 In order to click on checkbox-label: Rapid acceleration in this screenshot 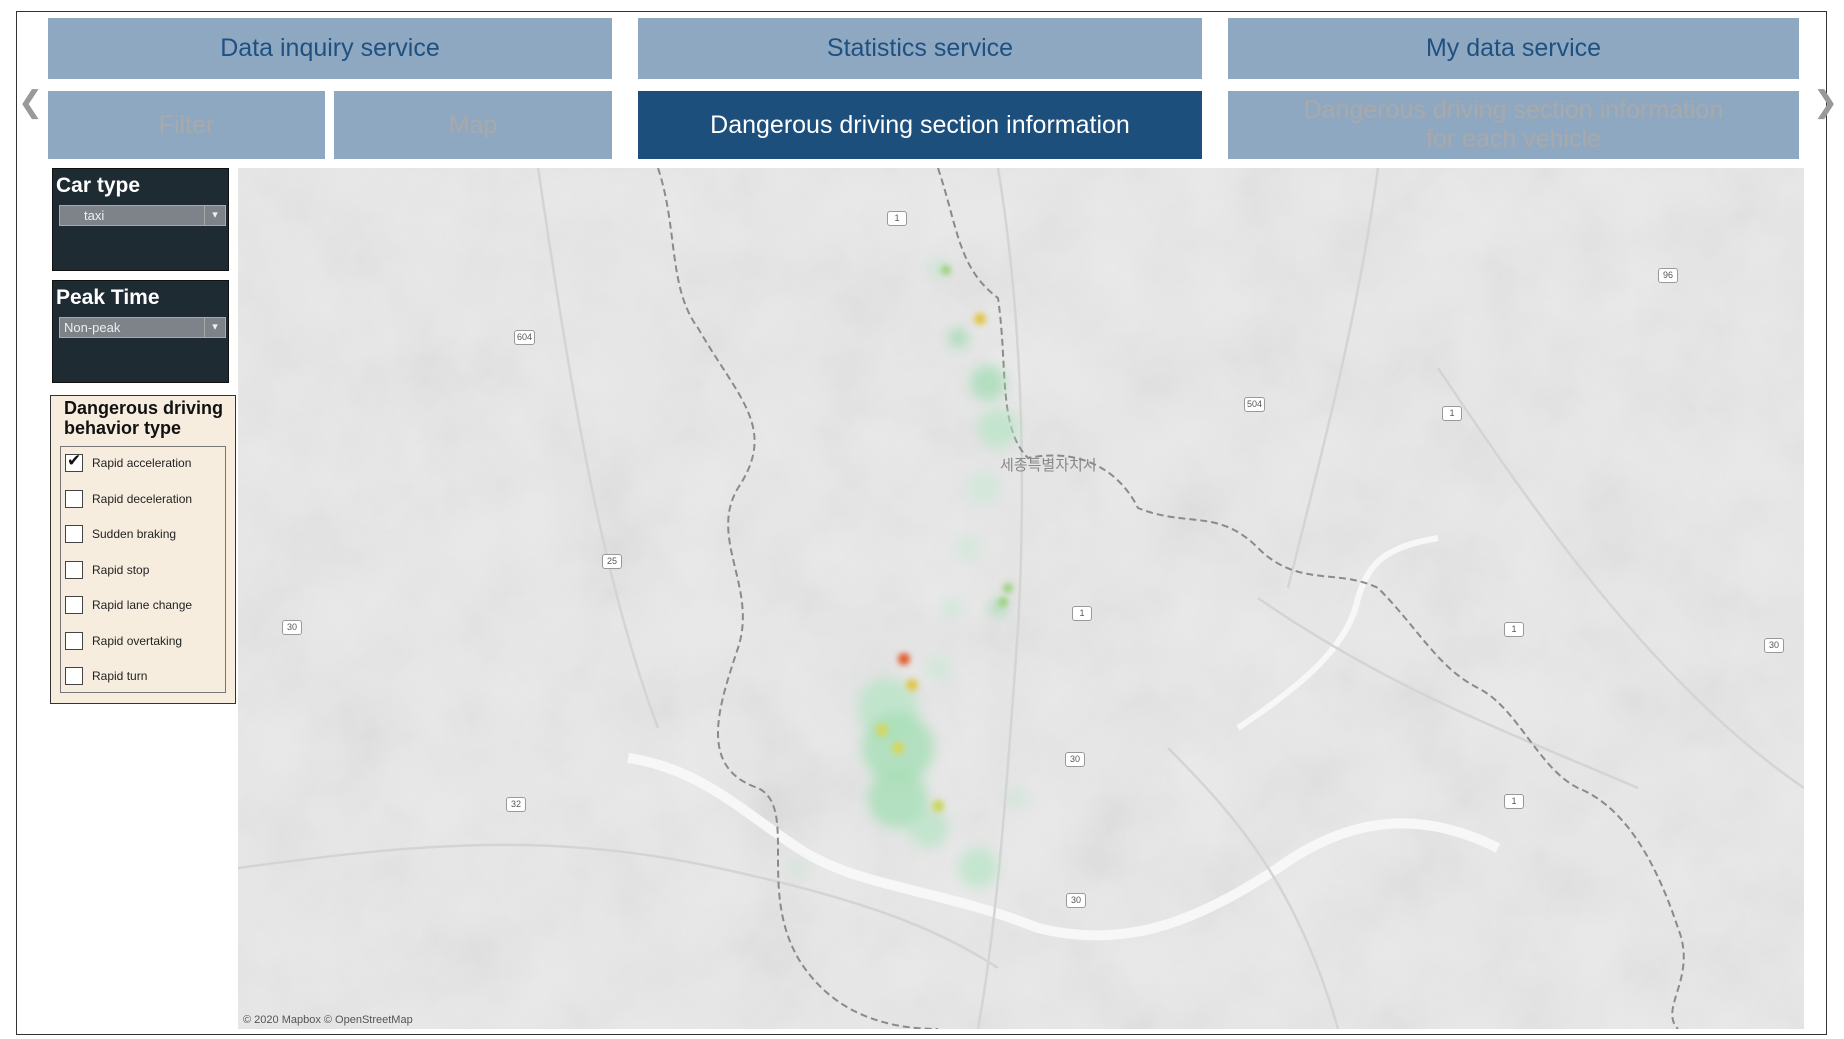, I will do `click(142, 463)`.